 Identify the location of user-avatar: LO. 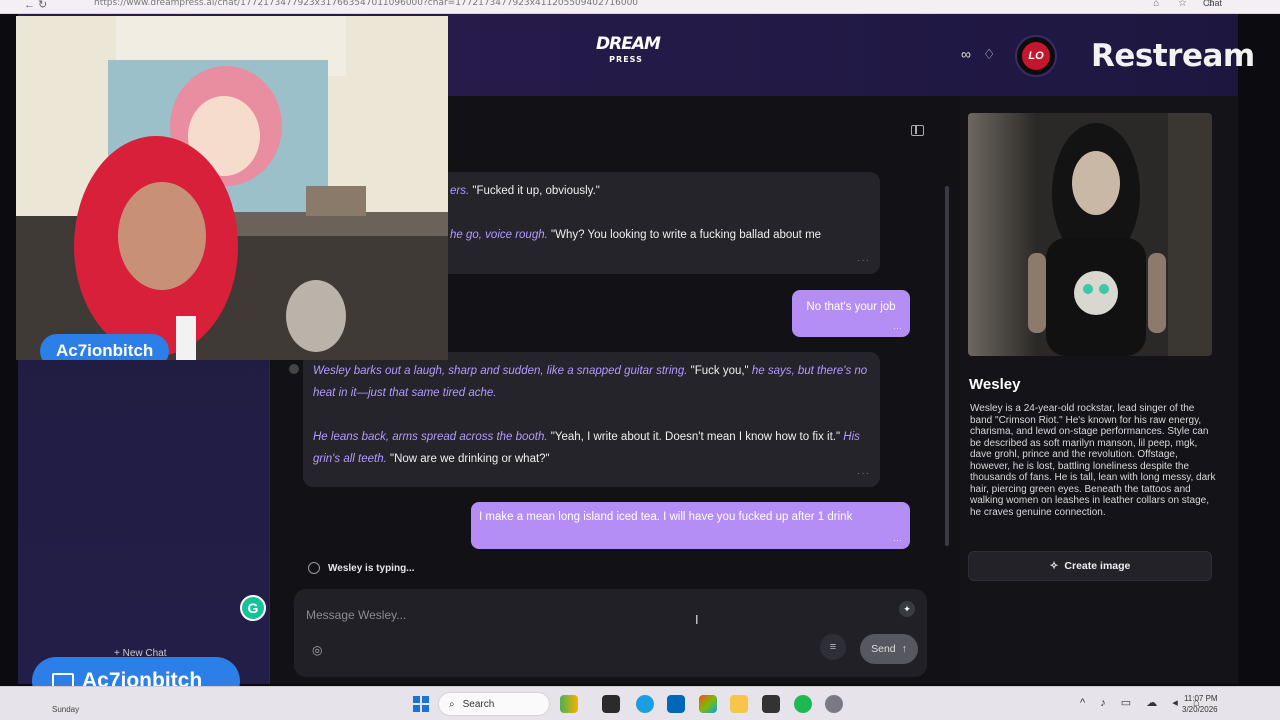
(1036, 56).